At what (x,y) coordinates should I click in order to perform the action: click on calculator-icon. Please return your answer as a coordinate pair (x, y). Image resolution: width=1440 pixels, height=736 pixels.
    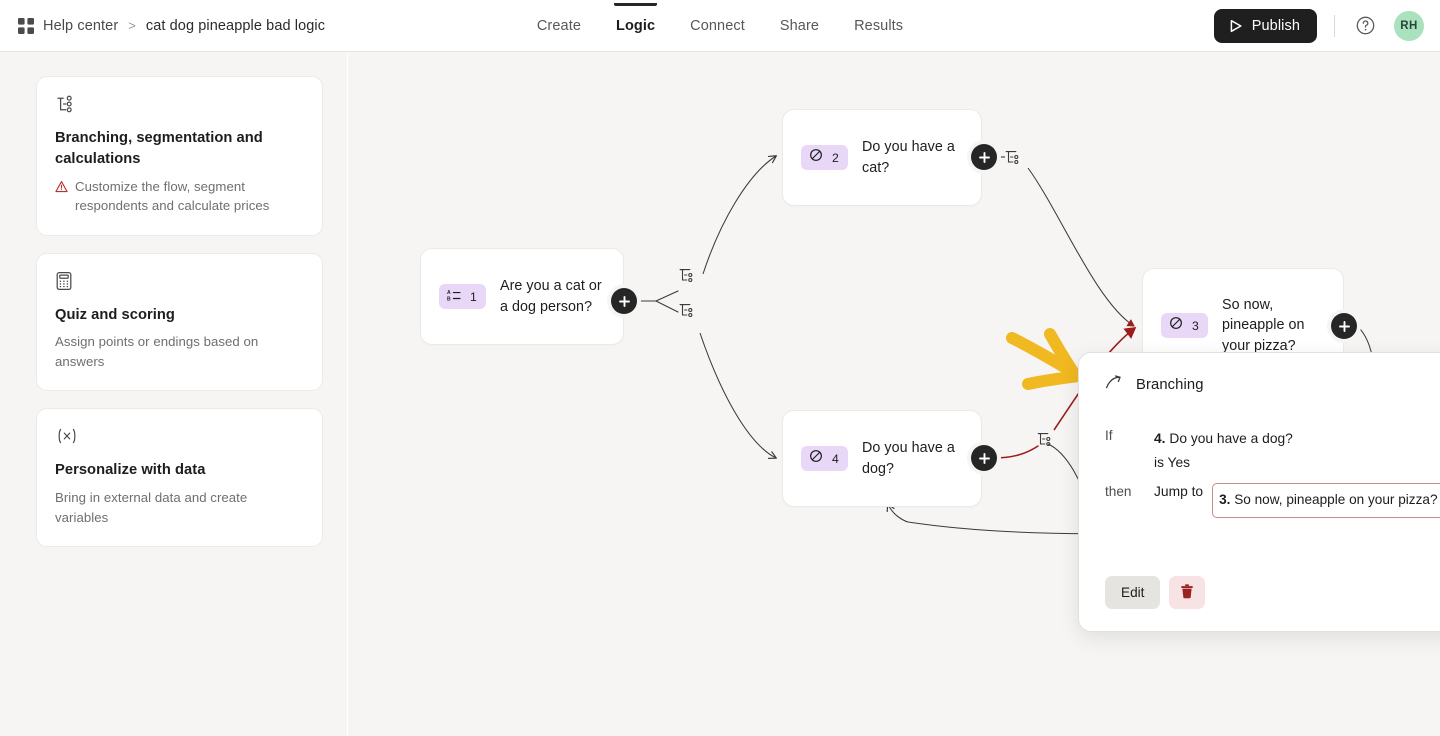
    Looking at the image, I should click on (179, 281).